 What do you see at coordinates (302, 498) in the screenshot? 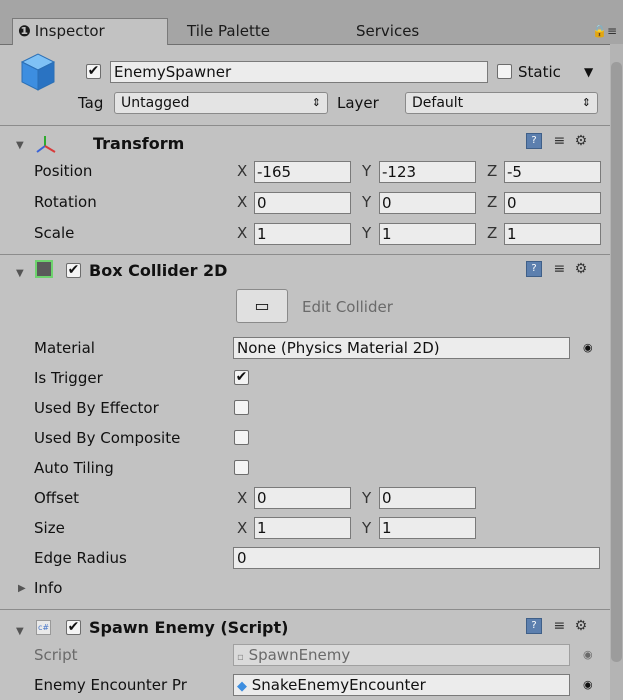
I see `offset-x-field: 0` at bounding box center [302, 498].